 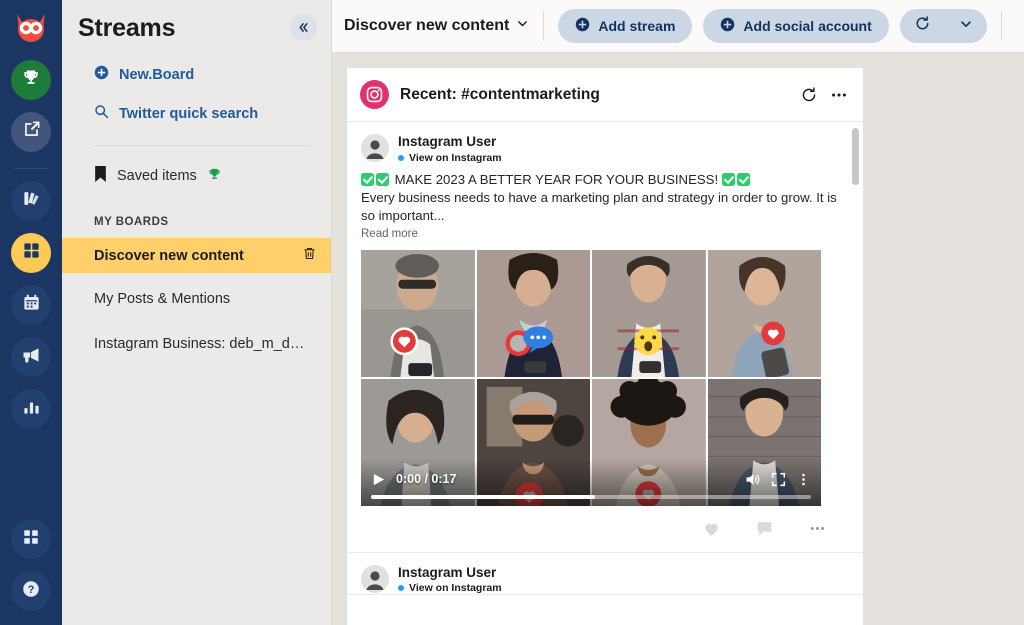 I want to click on rail-item-advertise, so click(x=31, y=357).